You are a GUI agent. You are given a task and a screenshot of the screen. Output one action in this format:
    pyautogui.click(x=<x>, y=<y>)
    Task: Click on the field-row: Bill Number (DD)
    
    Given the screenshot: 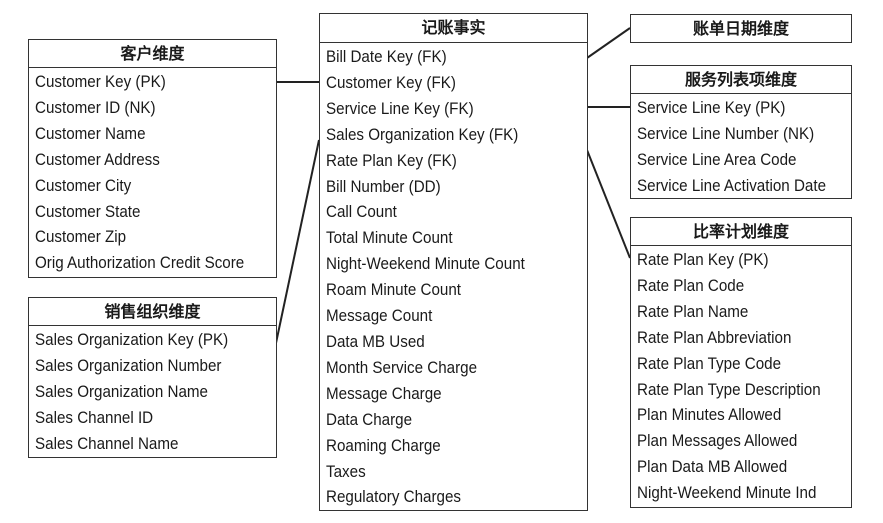 What is the action you would take?
    pyautogui.click(x=383, y=186)
    